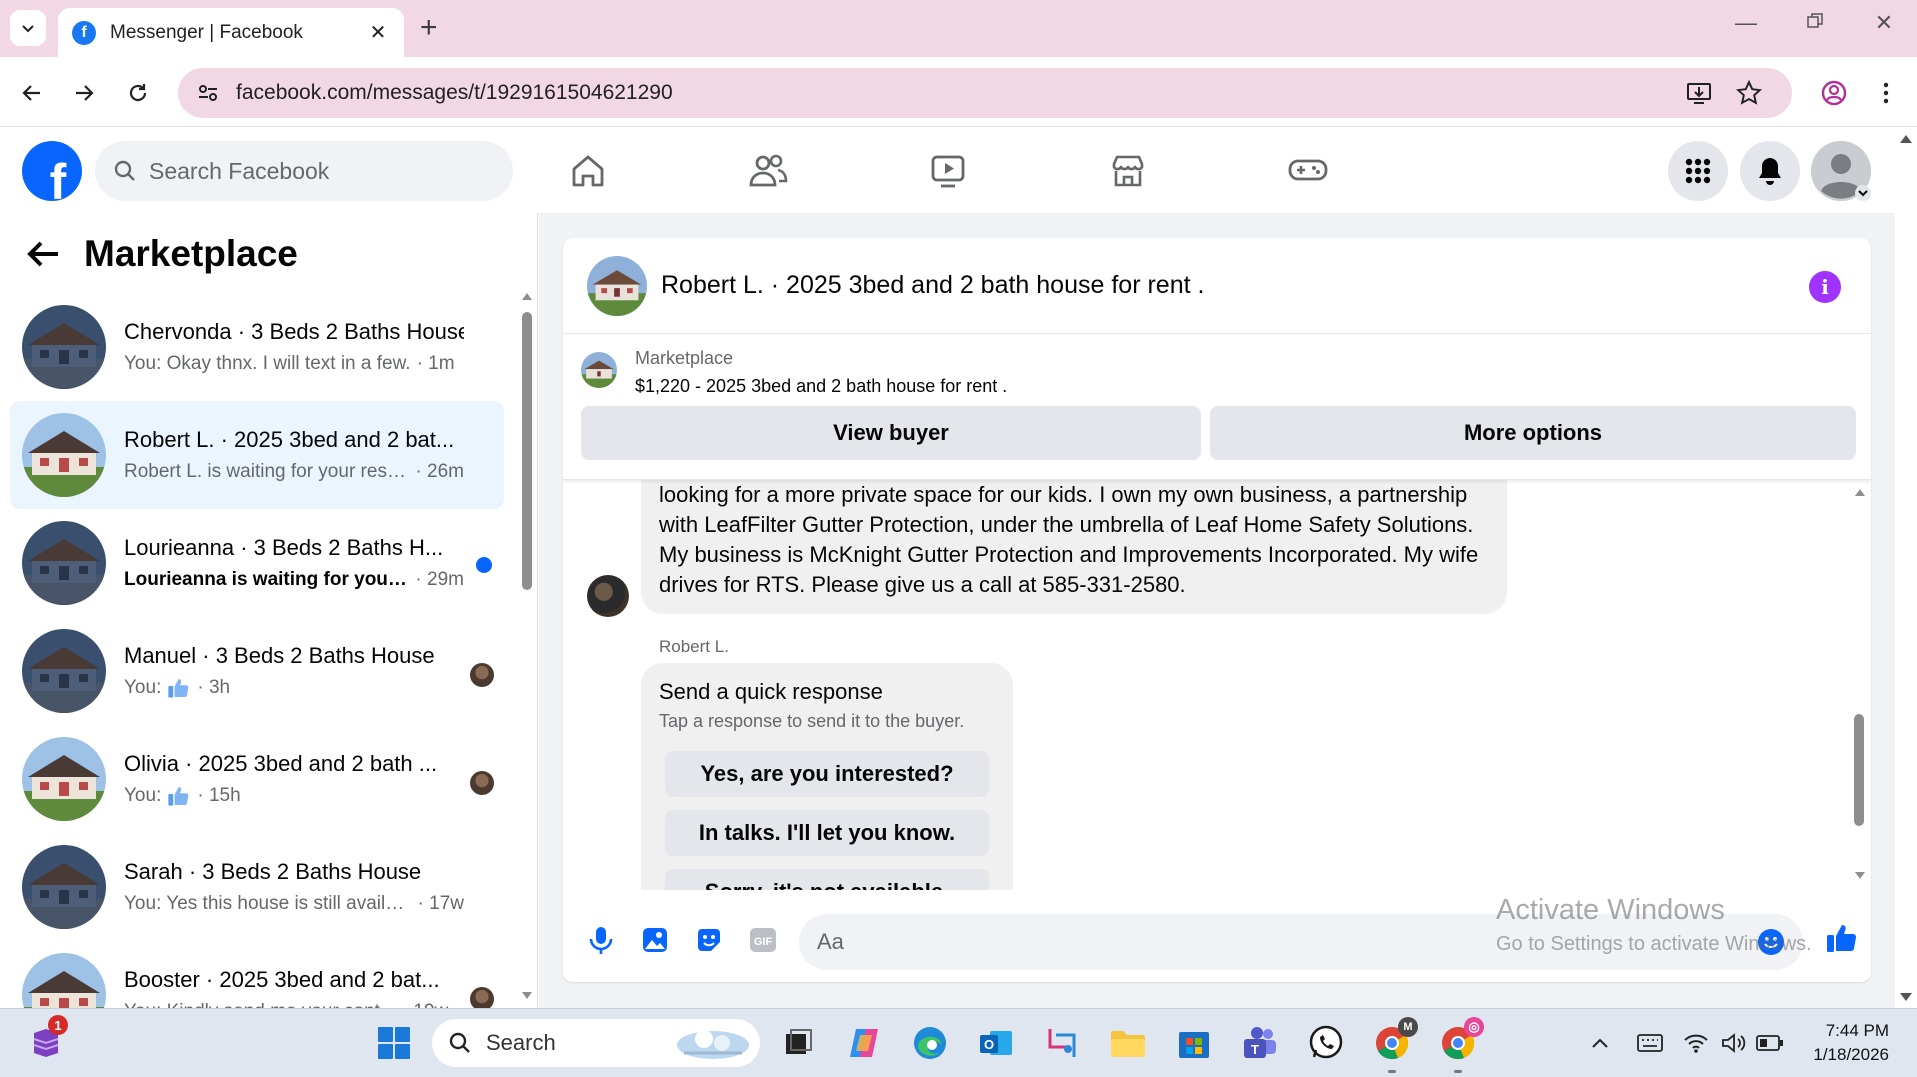 This screenshot has width=1917, height=1077. I want to click on message-composer: GIF, so click(1217, 942).